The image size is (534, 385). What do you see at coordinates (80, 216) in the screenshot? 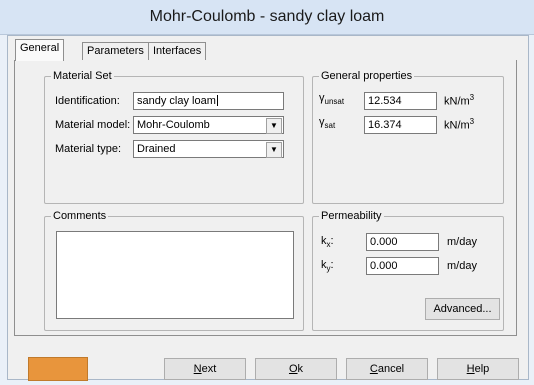
I see `comments-legend: Comments` at bounding box center [80, 216].